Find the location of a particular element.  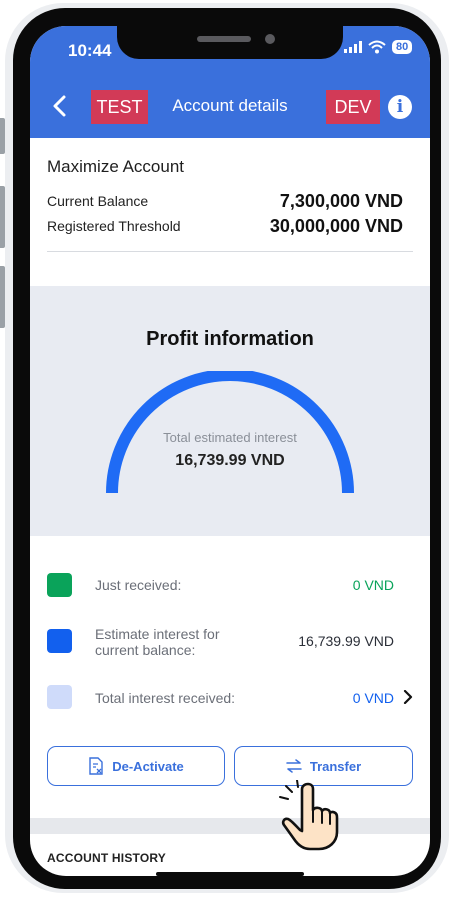

wifi-icon is located at coordinates (377, 47).